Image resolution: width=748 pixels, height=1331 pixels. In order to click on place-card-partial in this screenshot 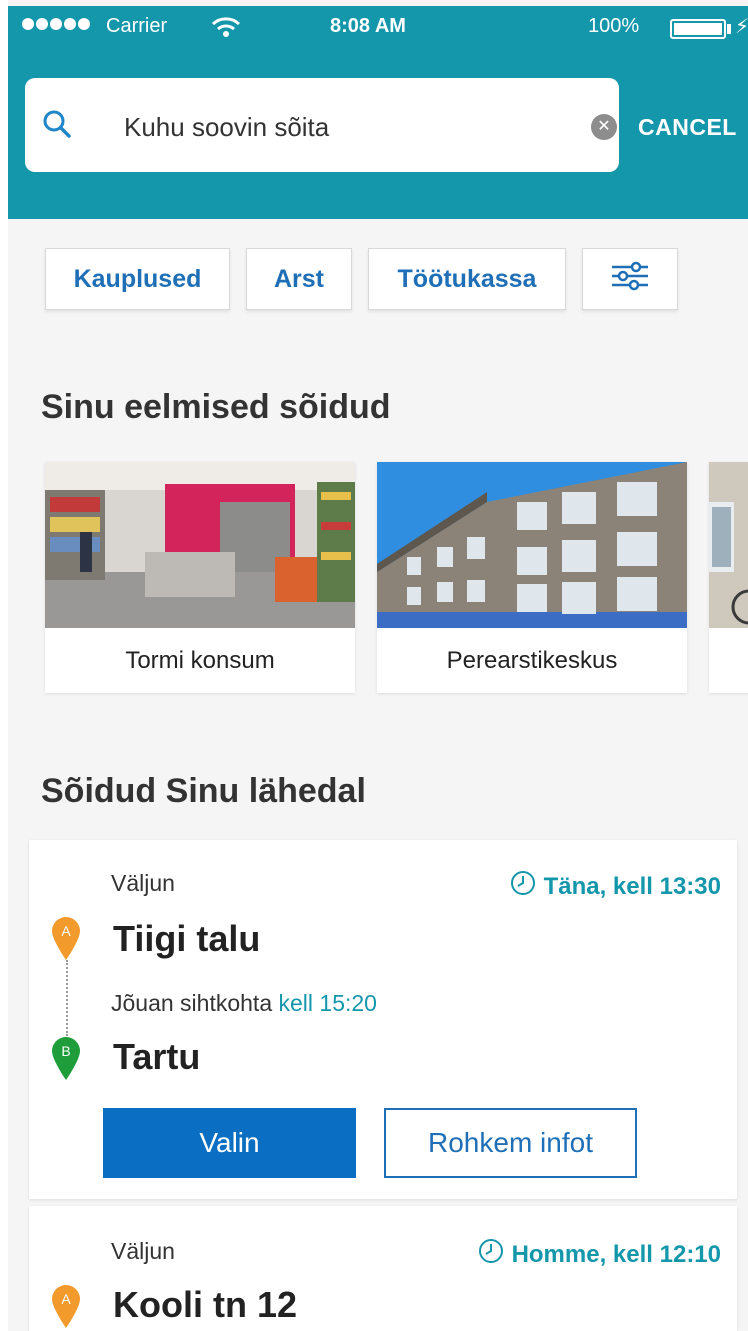, I will do `click(728, 577)`.